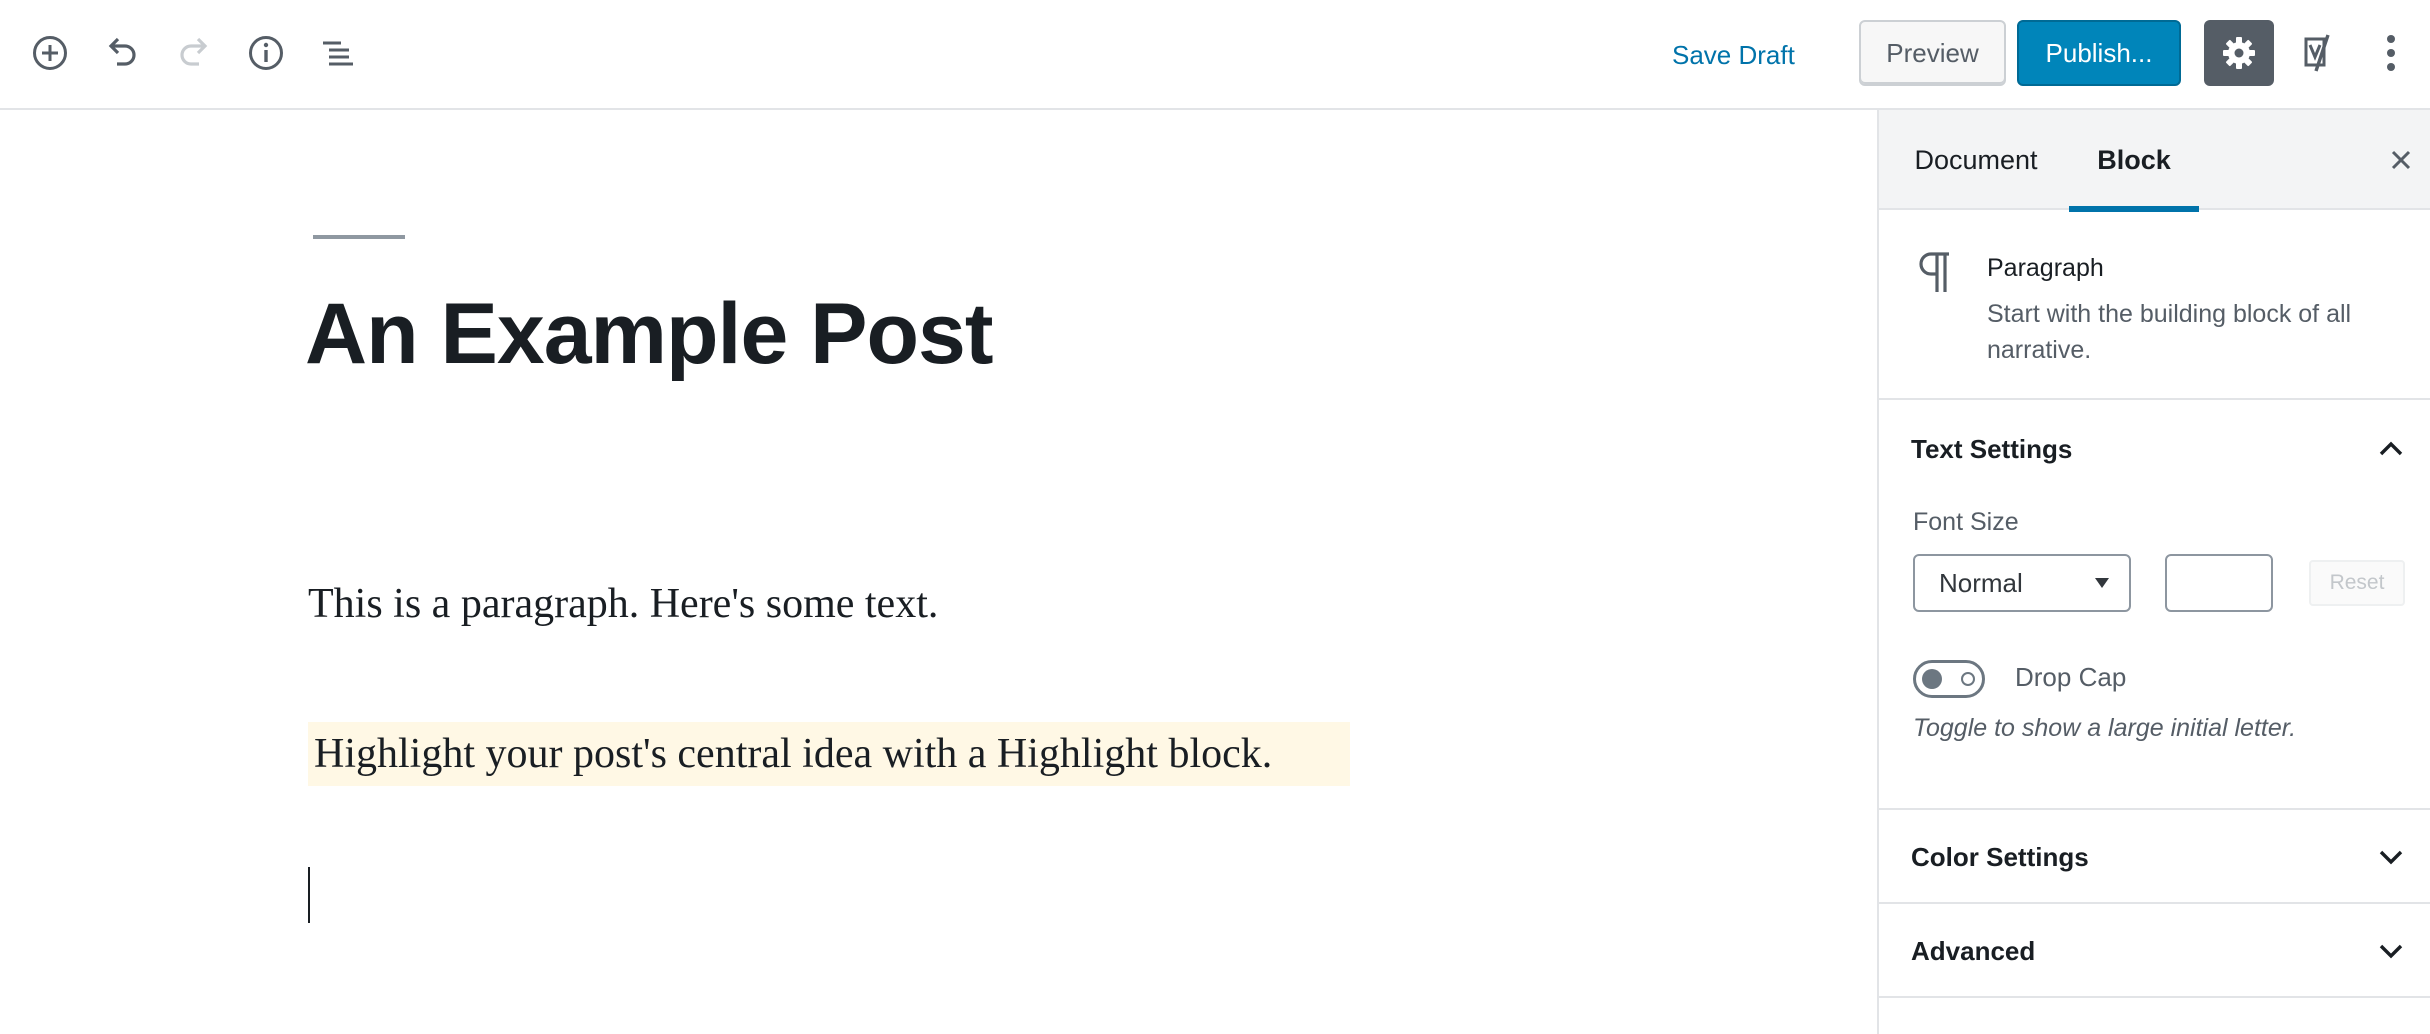 The image size is (2430, 1034). I want to click on settings-toggle-button, so click(2239, 53).